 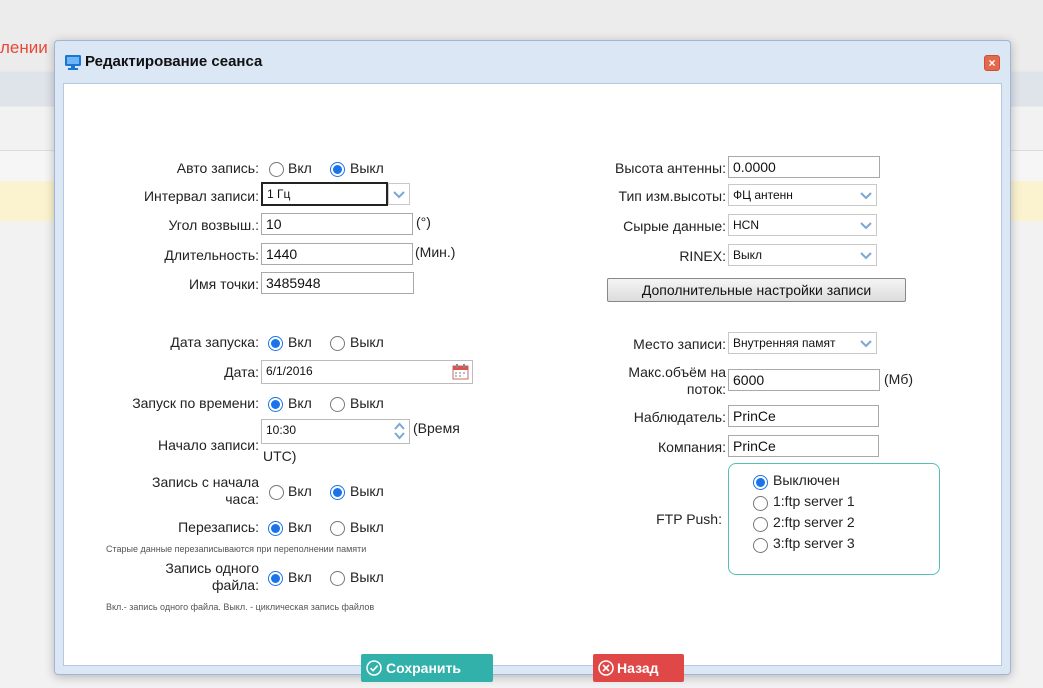 What do you see at coordinates (367, 342) in the screenshot?
I see `start-date-off-label: Выкл` at bounding box center [367, 342].